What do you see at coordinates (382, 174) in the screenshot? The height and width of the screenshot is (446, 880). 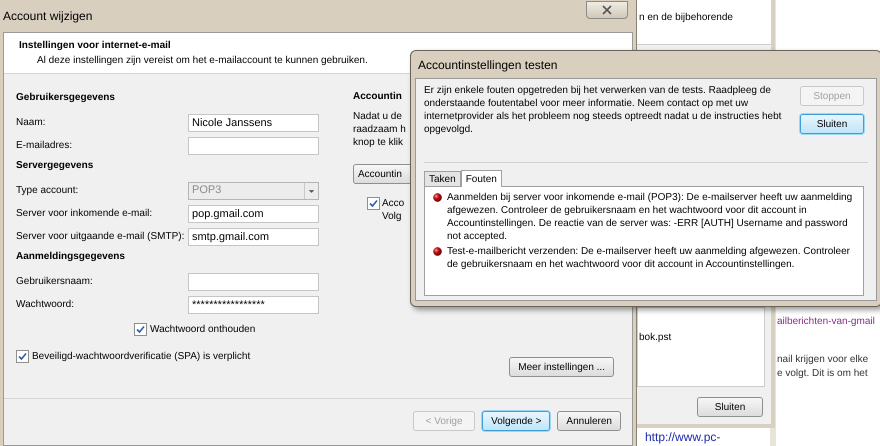 I see `test-account-button: Accountin` at bounding box center [382, 174].